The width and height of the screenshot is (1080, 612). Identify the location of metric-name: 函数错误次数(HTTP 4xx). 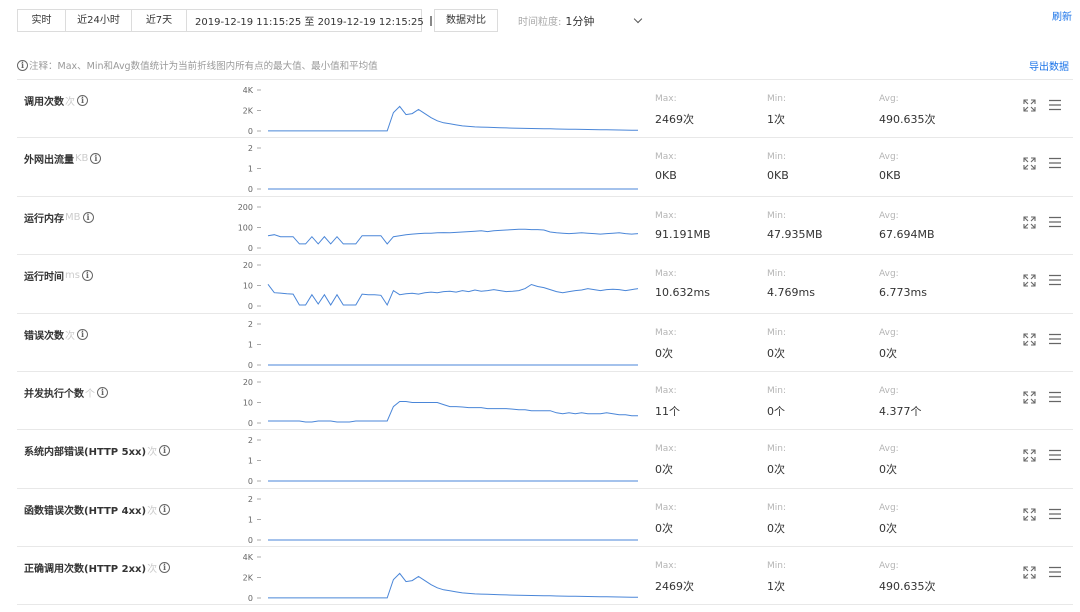
(85, 511).